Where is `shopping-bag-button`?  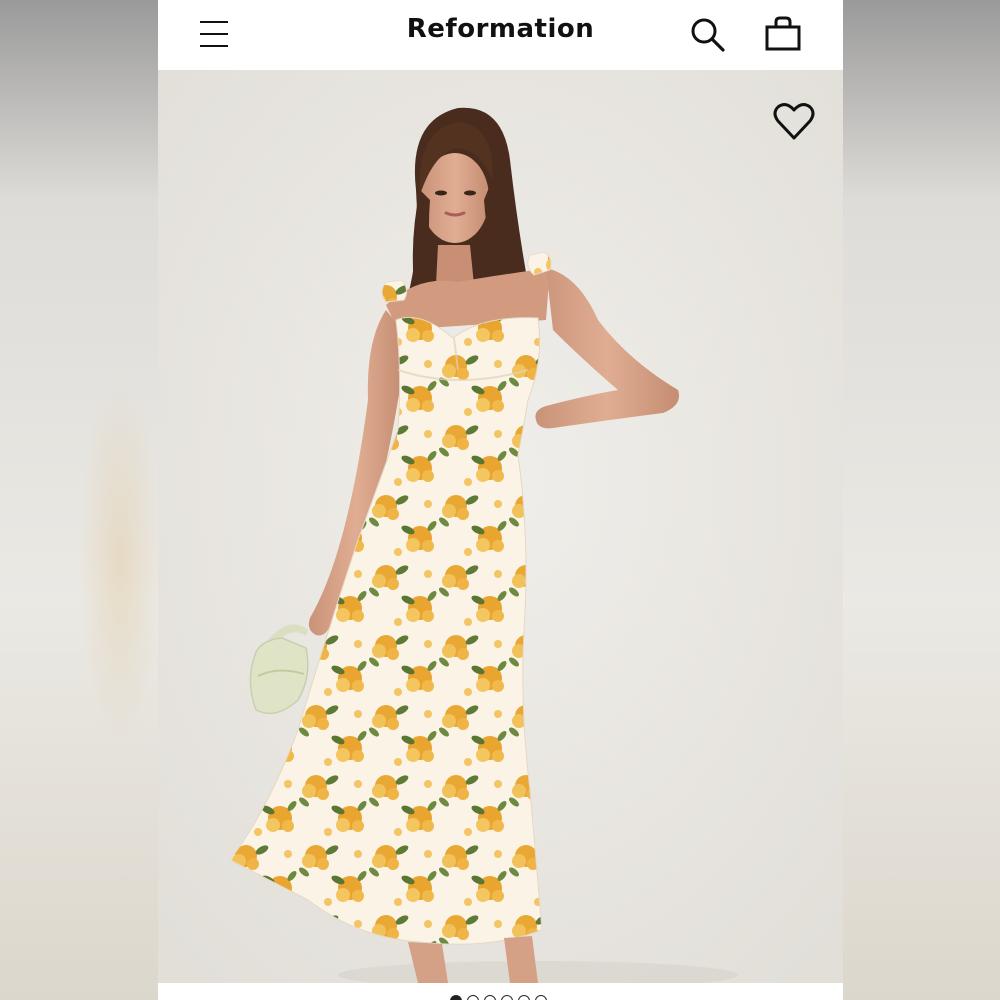 shopping-bag-button is located at coordinates (783, 34).